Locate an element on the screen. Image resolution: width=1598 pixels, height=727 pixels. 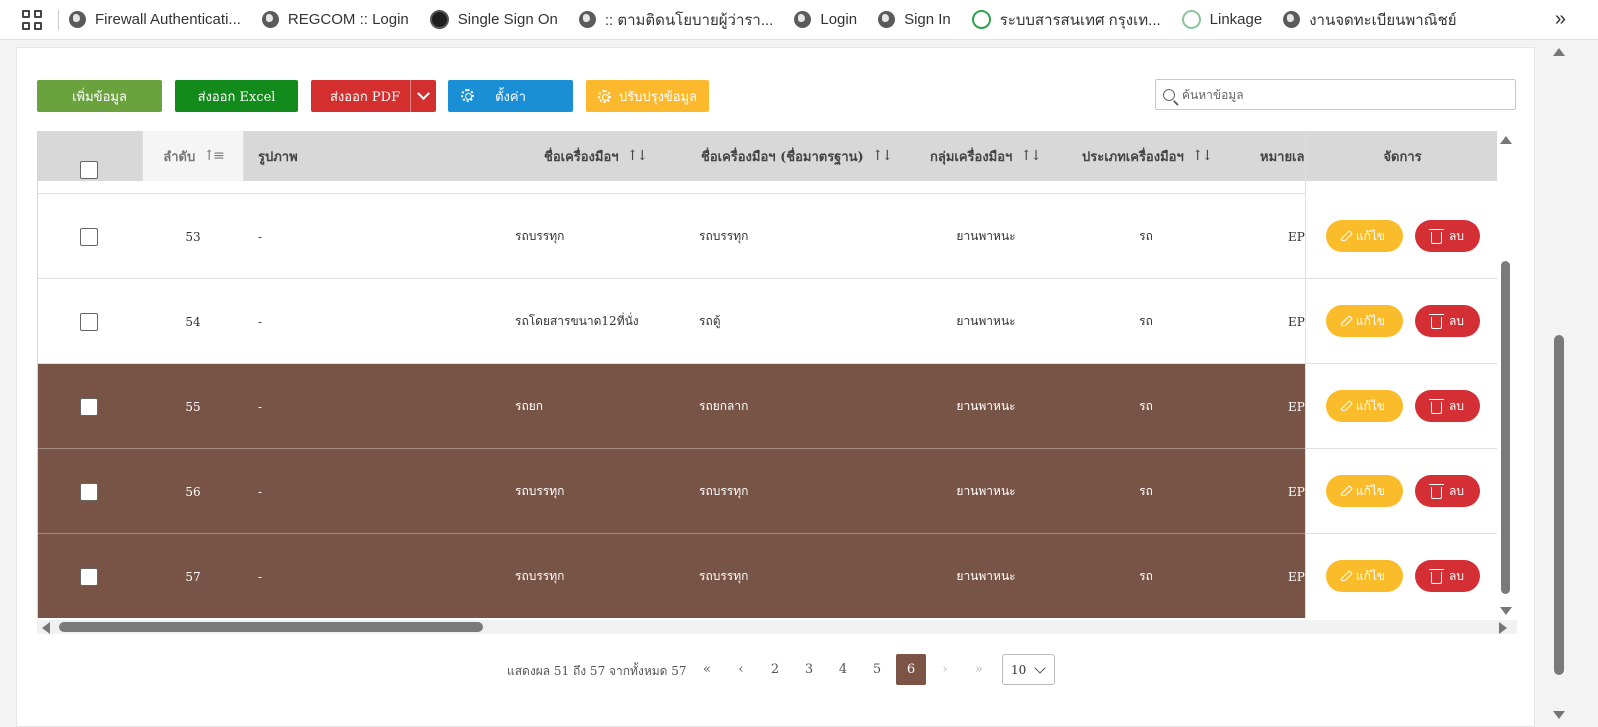
table-row-selected: 55 - รถยก รถยกลาก ยานพาหนะ รถ EP2 is located at coordinates (767, 406).